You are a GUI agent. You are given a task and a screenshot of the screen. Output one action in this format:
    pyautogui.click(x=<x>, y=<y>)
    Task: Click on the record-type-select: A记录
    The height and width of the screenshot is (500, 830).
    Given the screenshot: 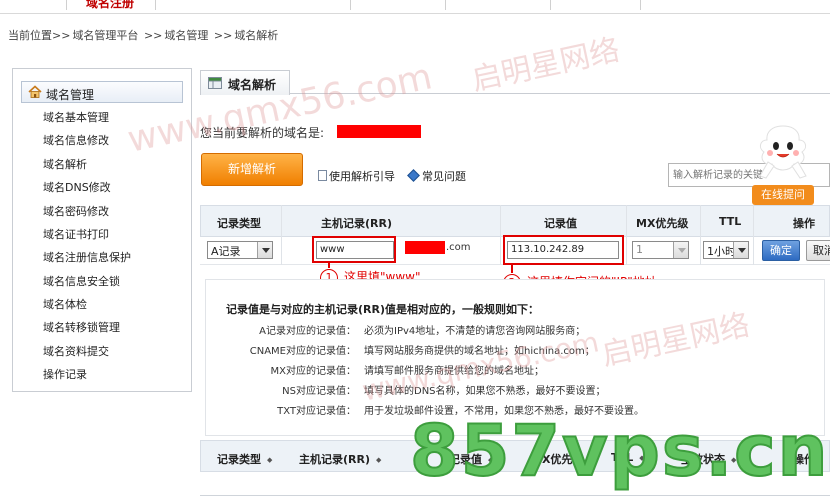 What is the action you would take?
    pyautogui.click(x=240, y=250)
    